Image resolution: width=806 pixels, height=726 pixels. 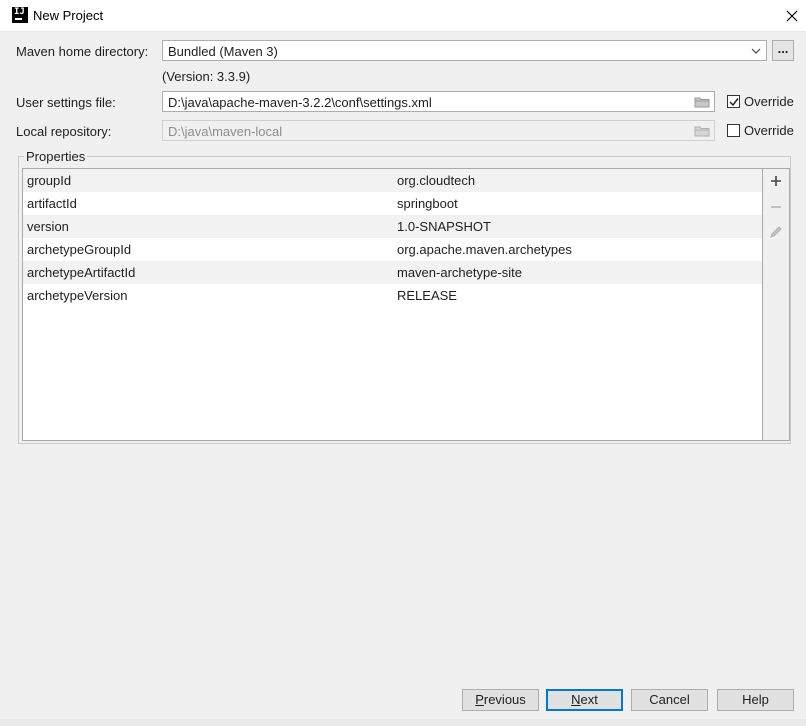 What do you see at coordinates (82, 51) in the screenshot?
I see `maven-home-label: Maven home directory:` at bounding box center [82, 51].